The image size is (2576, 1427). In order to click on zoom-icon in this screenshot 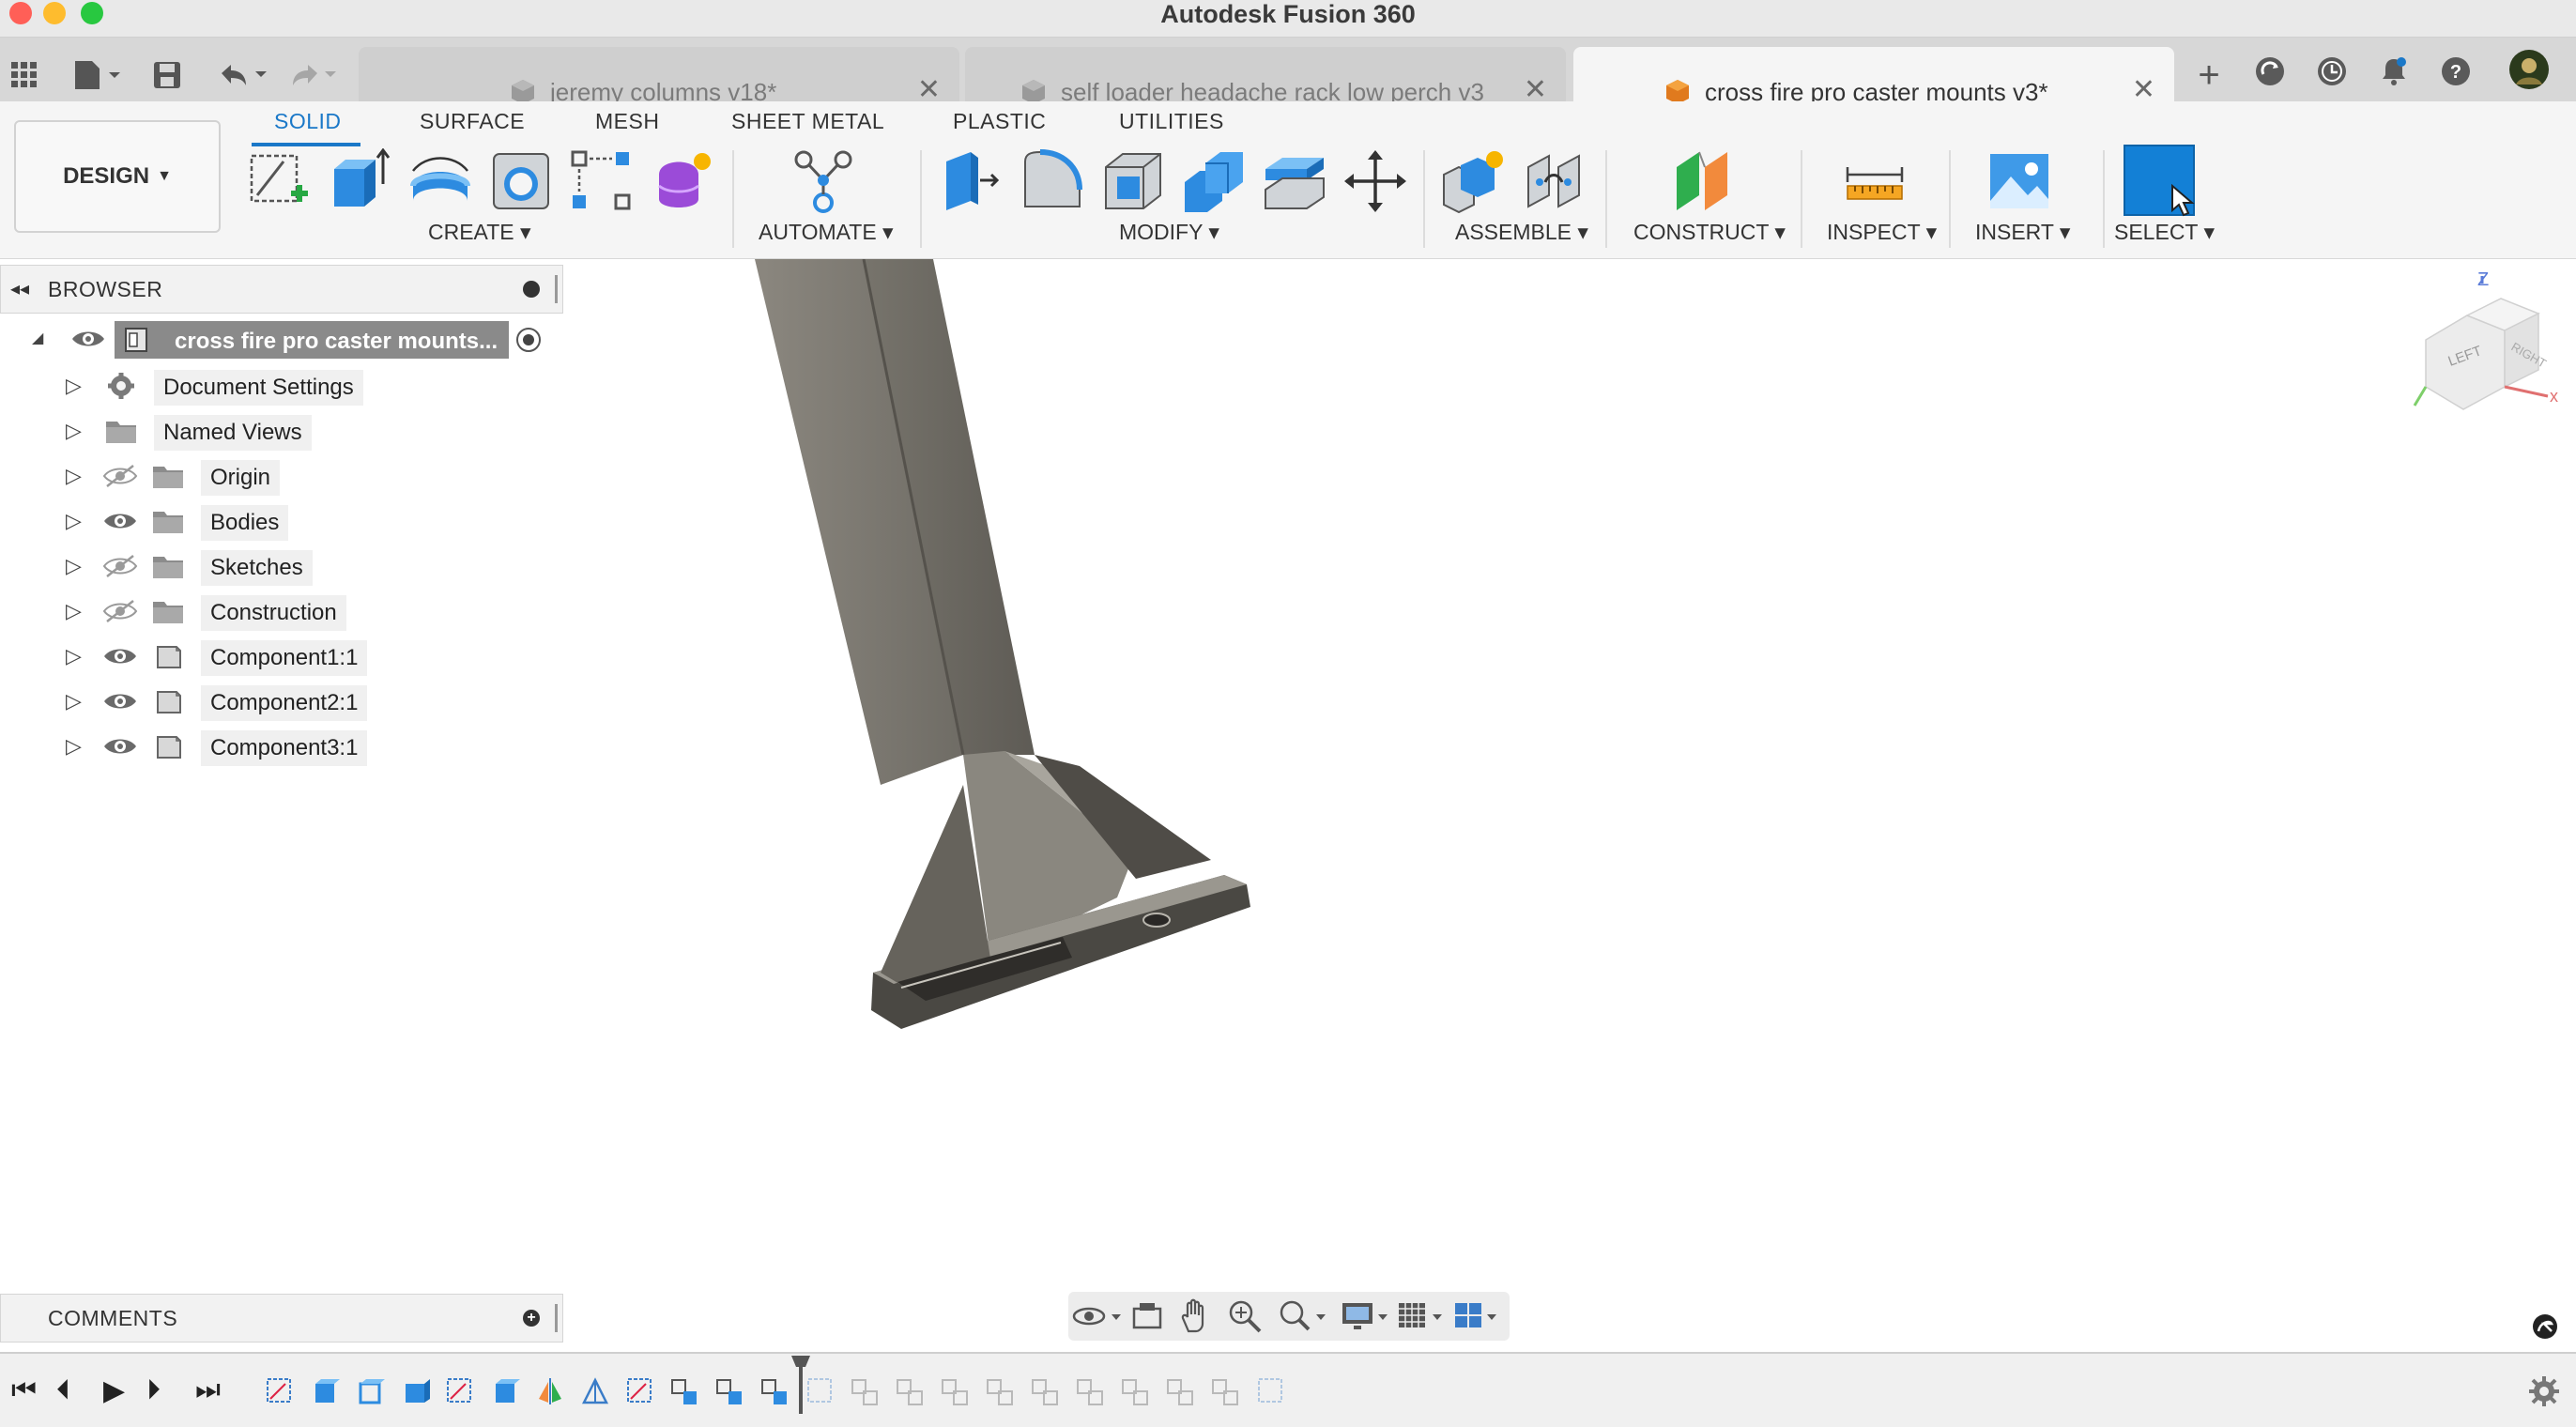, I will do `click(1245, 1316)`.